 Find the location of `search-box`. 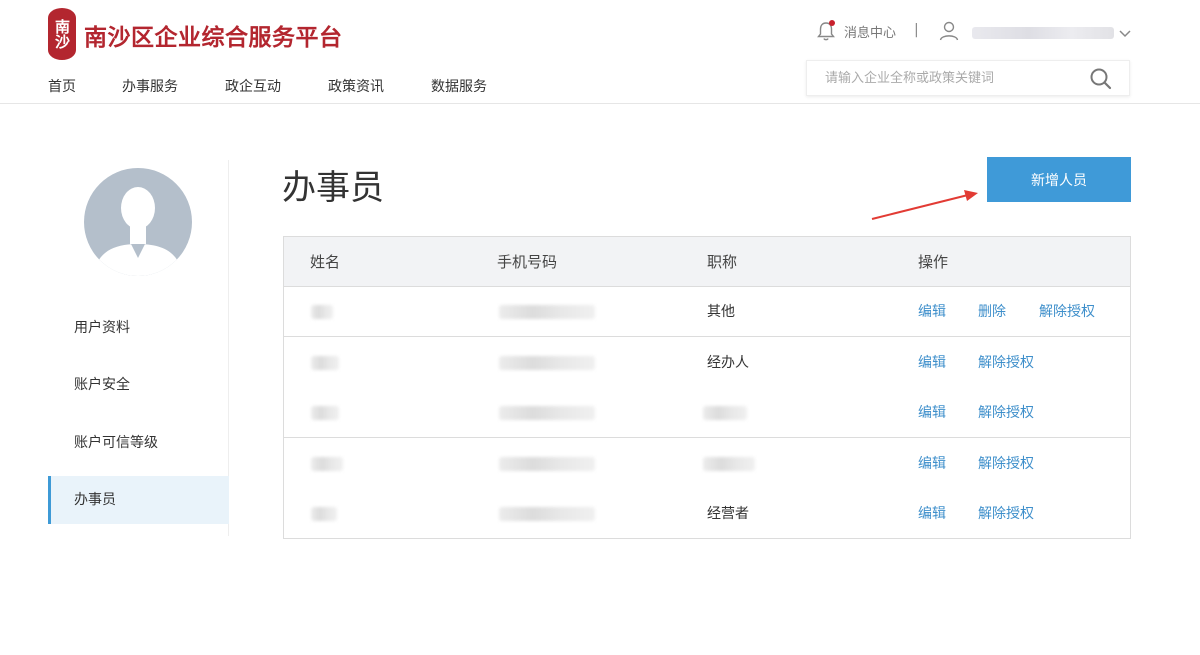

search-box is located at coordinates (968, 78).